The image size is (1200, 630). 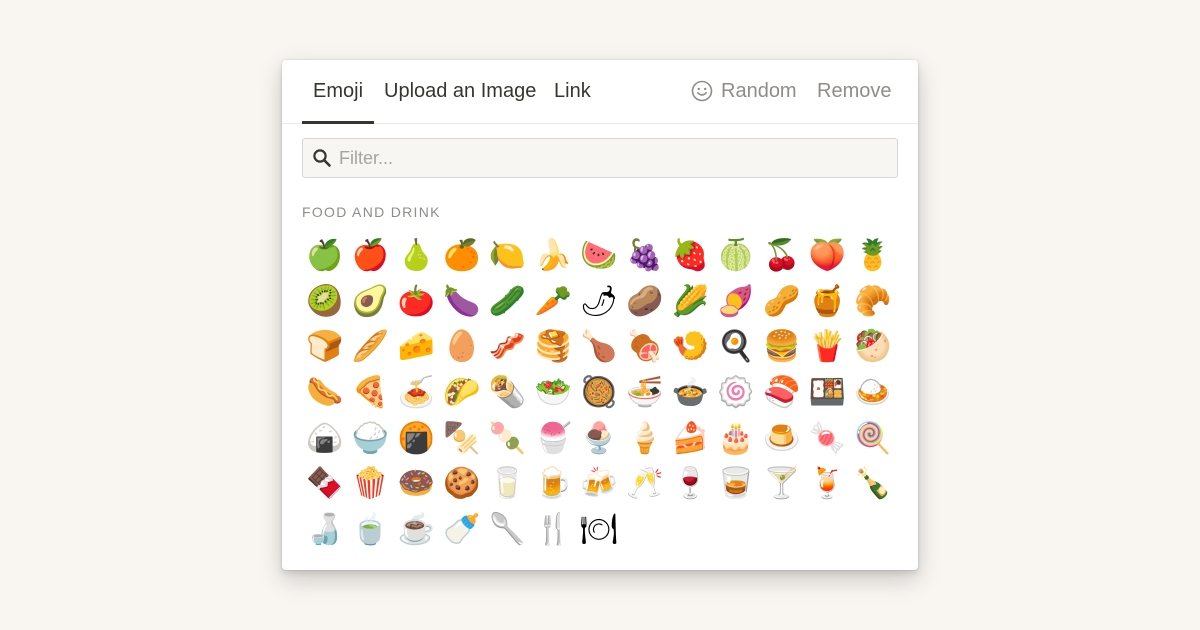 What do you see at coordinates (736, 393) in the screenshot?
I see `emoji-item: 🍥` at bounding box center [736, 393].